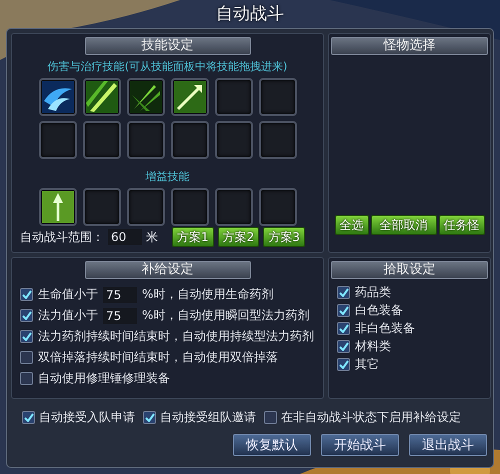 This screenshot has height=474, width=500. Describe the element at coordinates (68, 315) in the screenshot. I see `option-label: 法力值小于` at that location.